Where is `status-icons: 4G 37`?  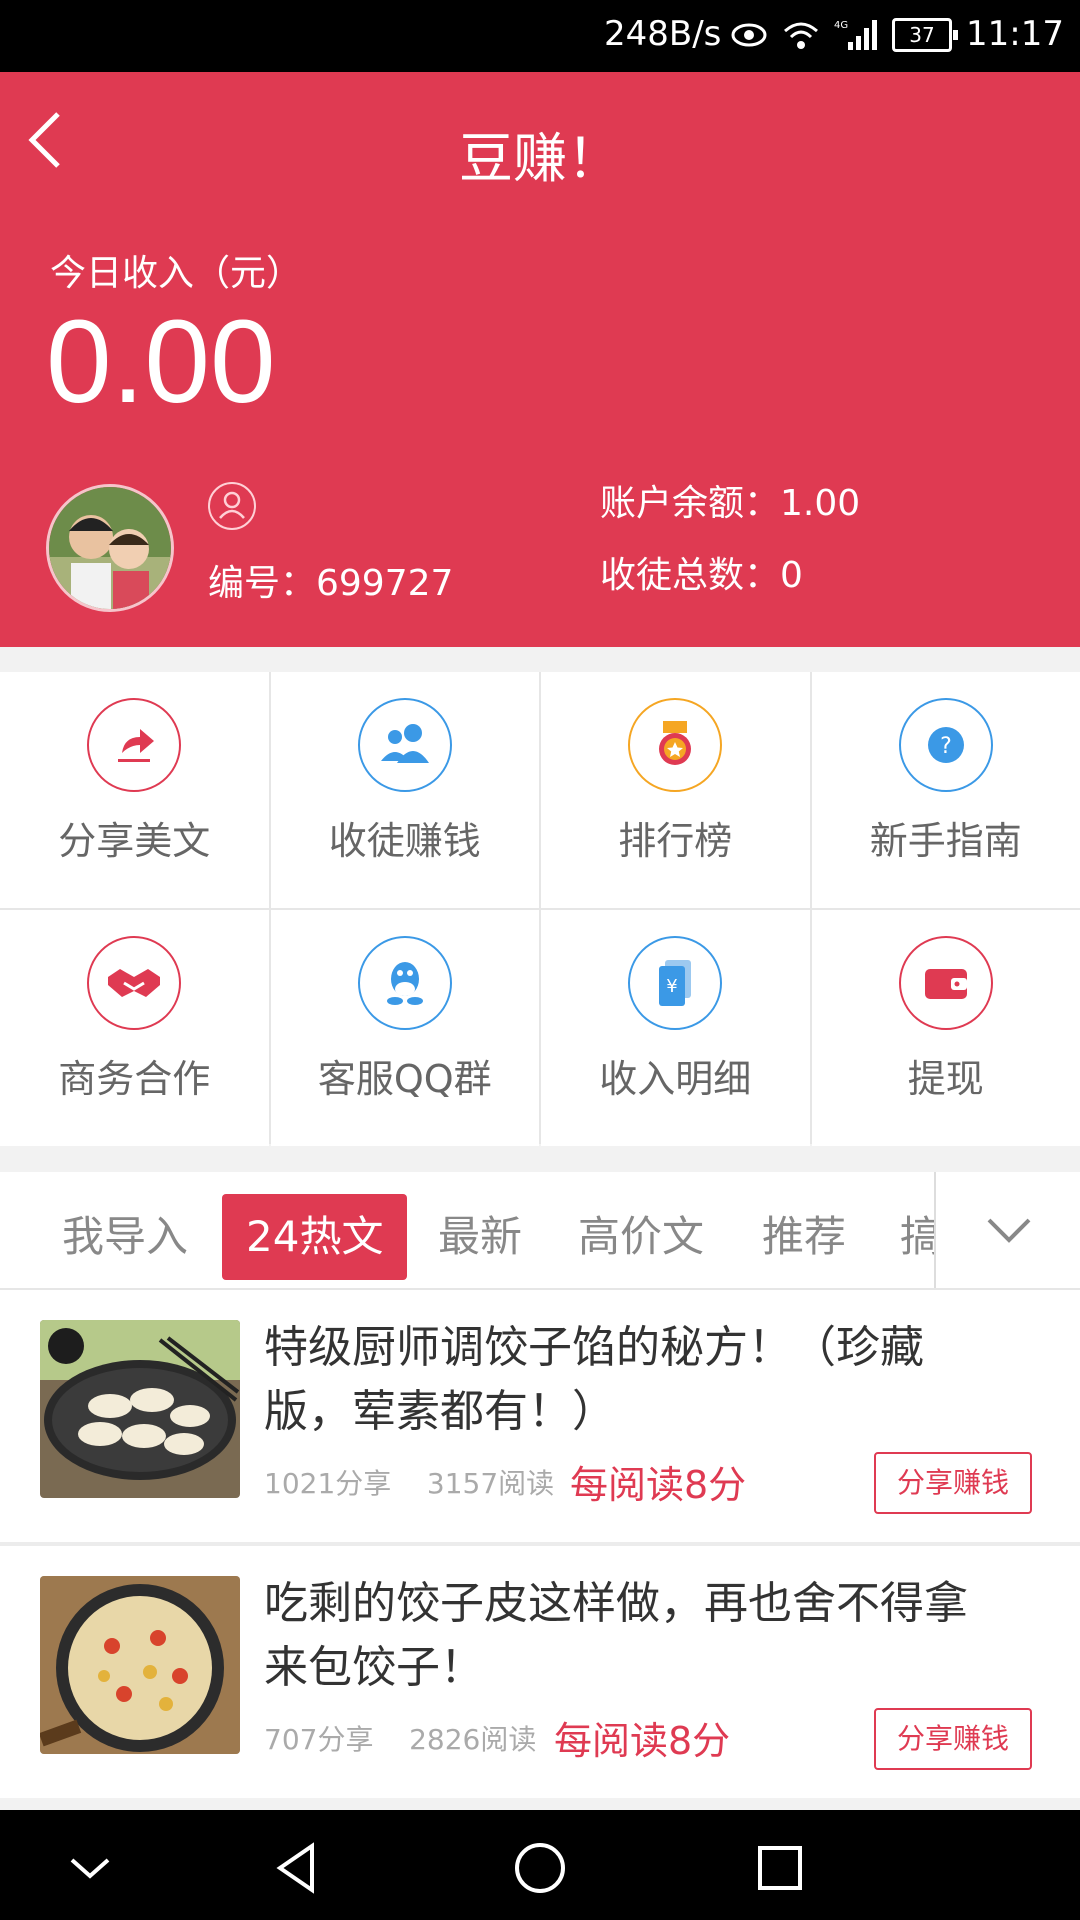 status-icons: 4G 37 is located at coordinates (844, 35).